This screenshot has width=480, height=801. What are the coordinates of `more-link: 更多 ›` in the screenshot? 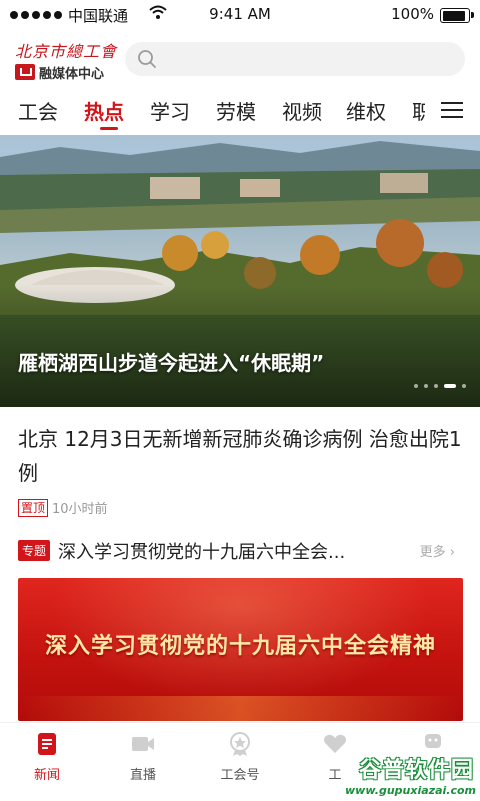 It's located at (437, 550).